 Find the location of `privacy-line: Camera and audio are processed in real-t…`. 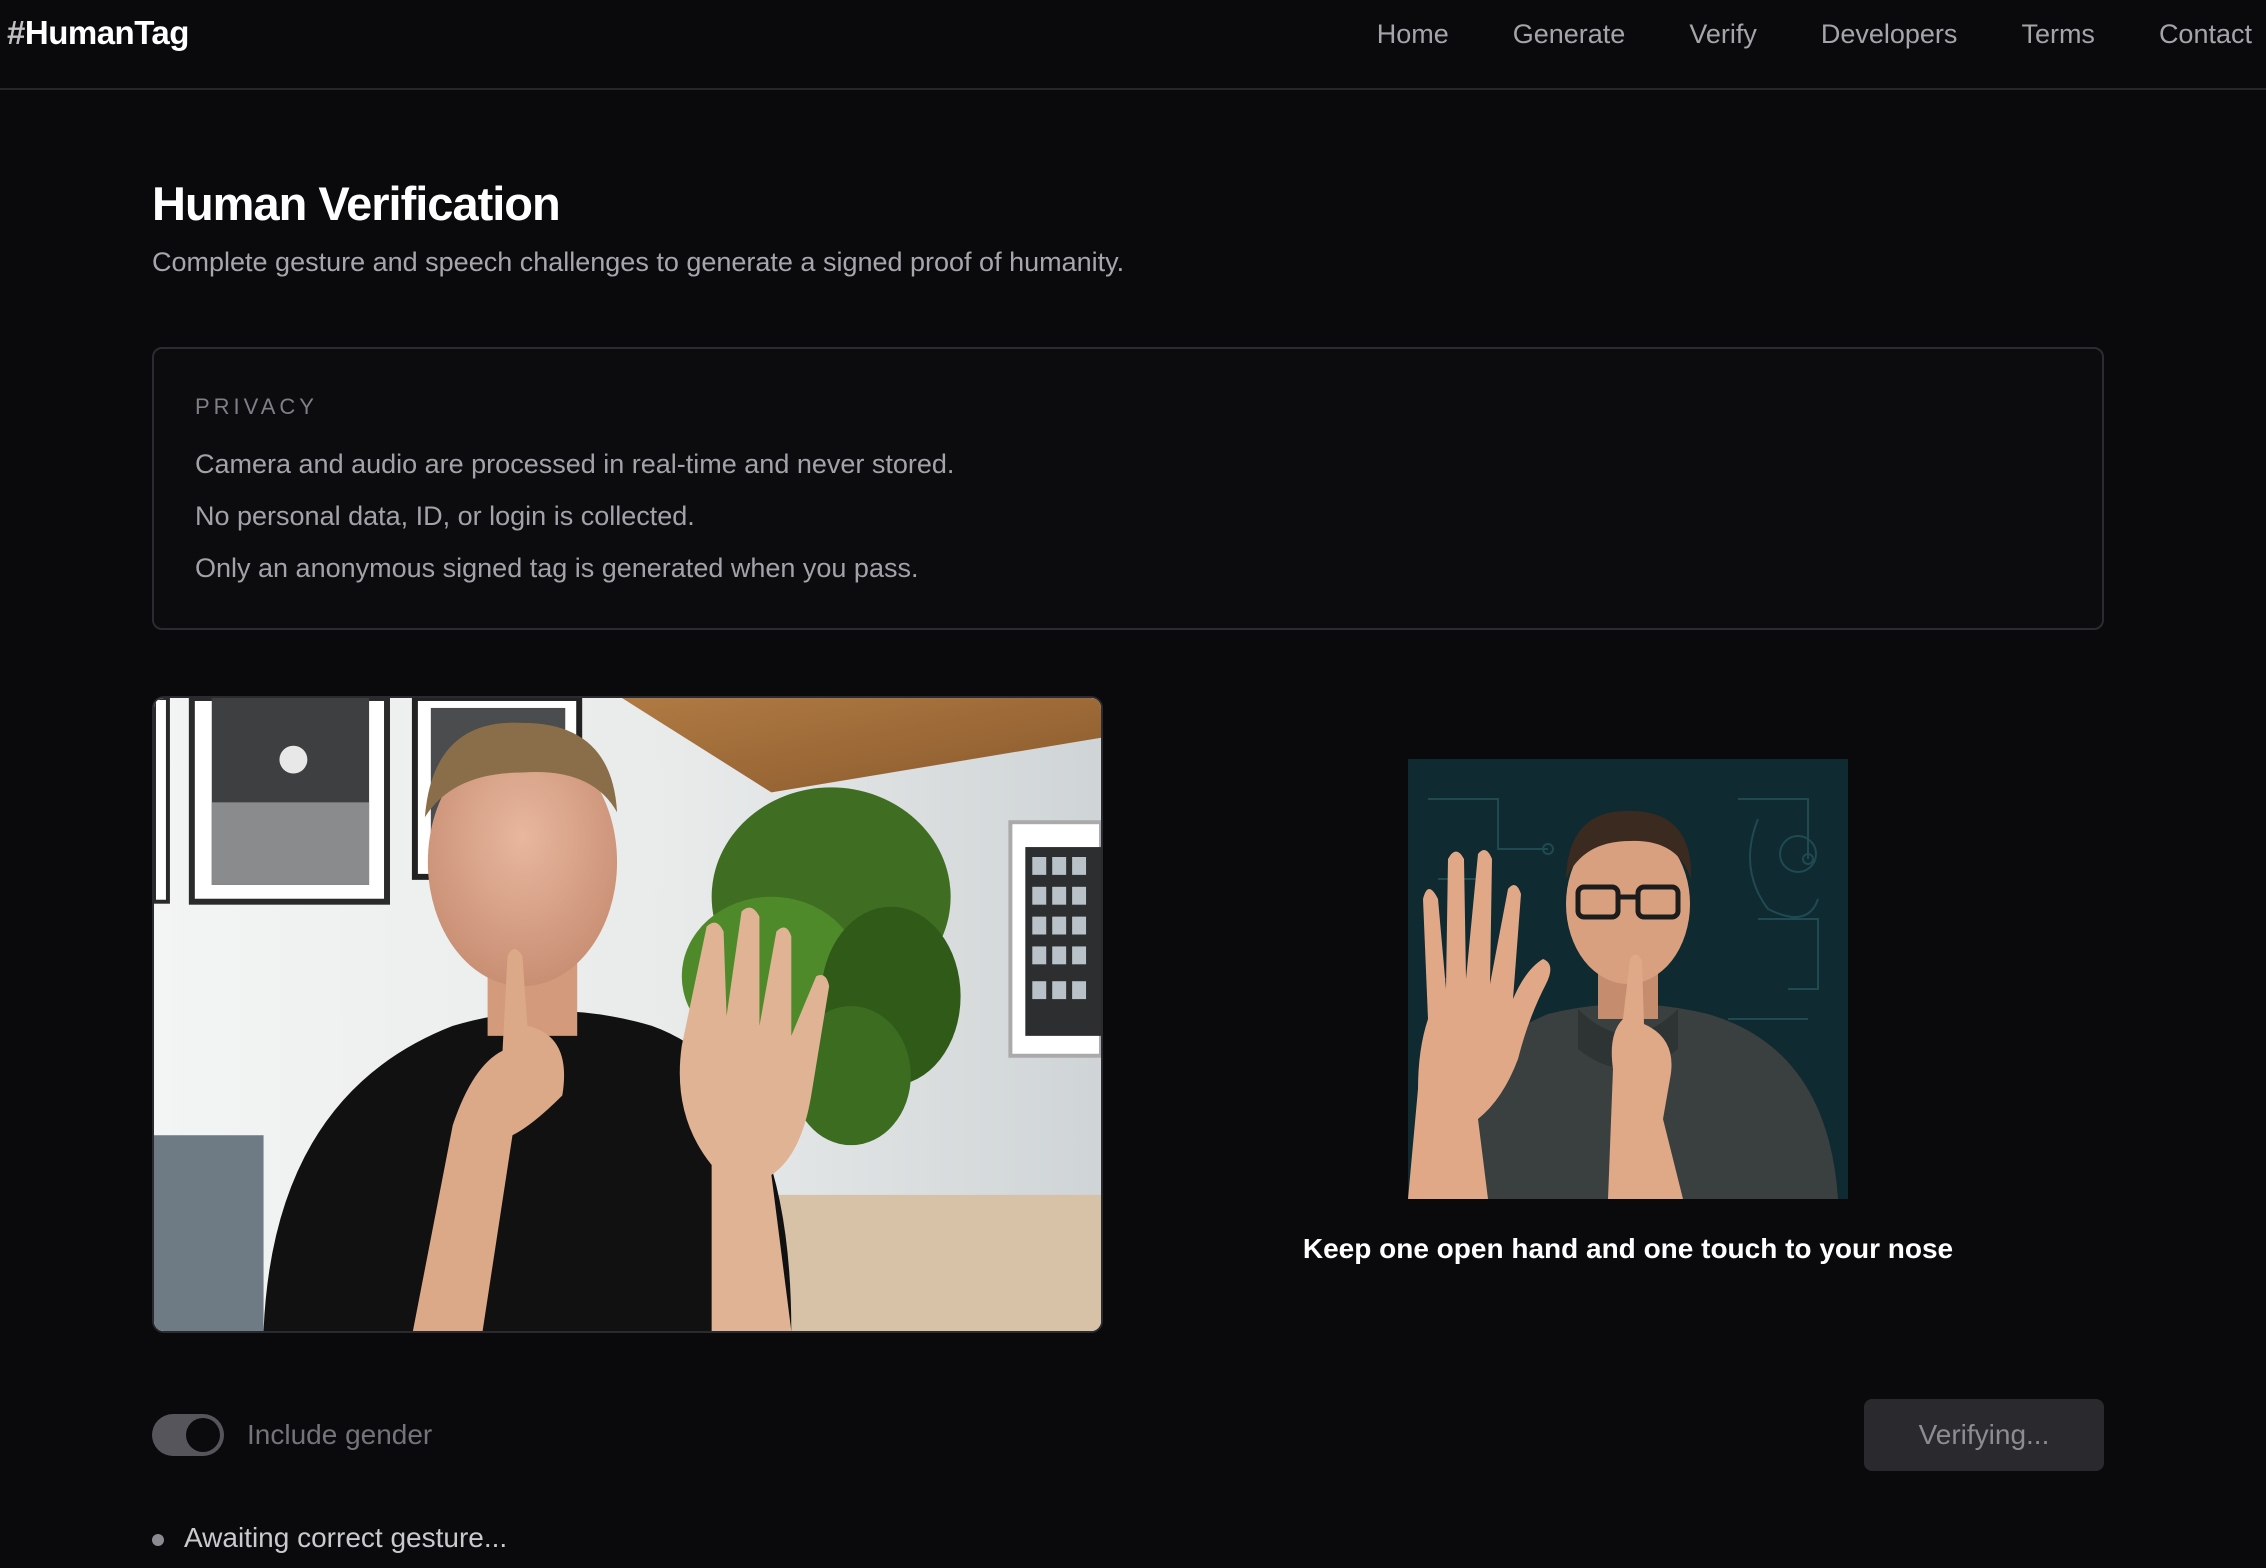

privacy-line: Camera and audio are processed in real-t… is located at coordinates (575, 464).